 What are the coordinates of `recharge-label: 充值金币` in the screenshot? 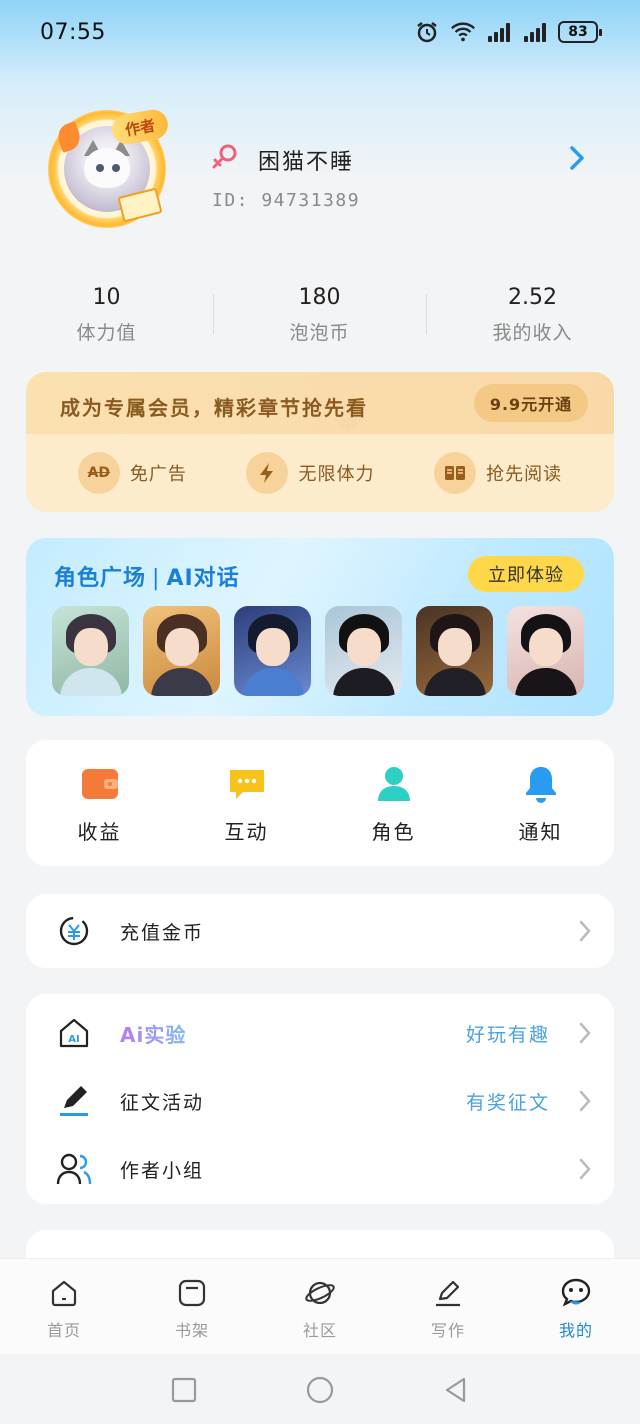 It's located at (162, 932).